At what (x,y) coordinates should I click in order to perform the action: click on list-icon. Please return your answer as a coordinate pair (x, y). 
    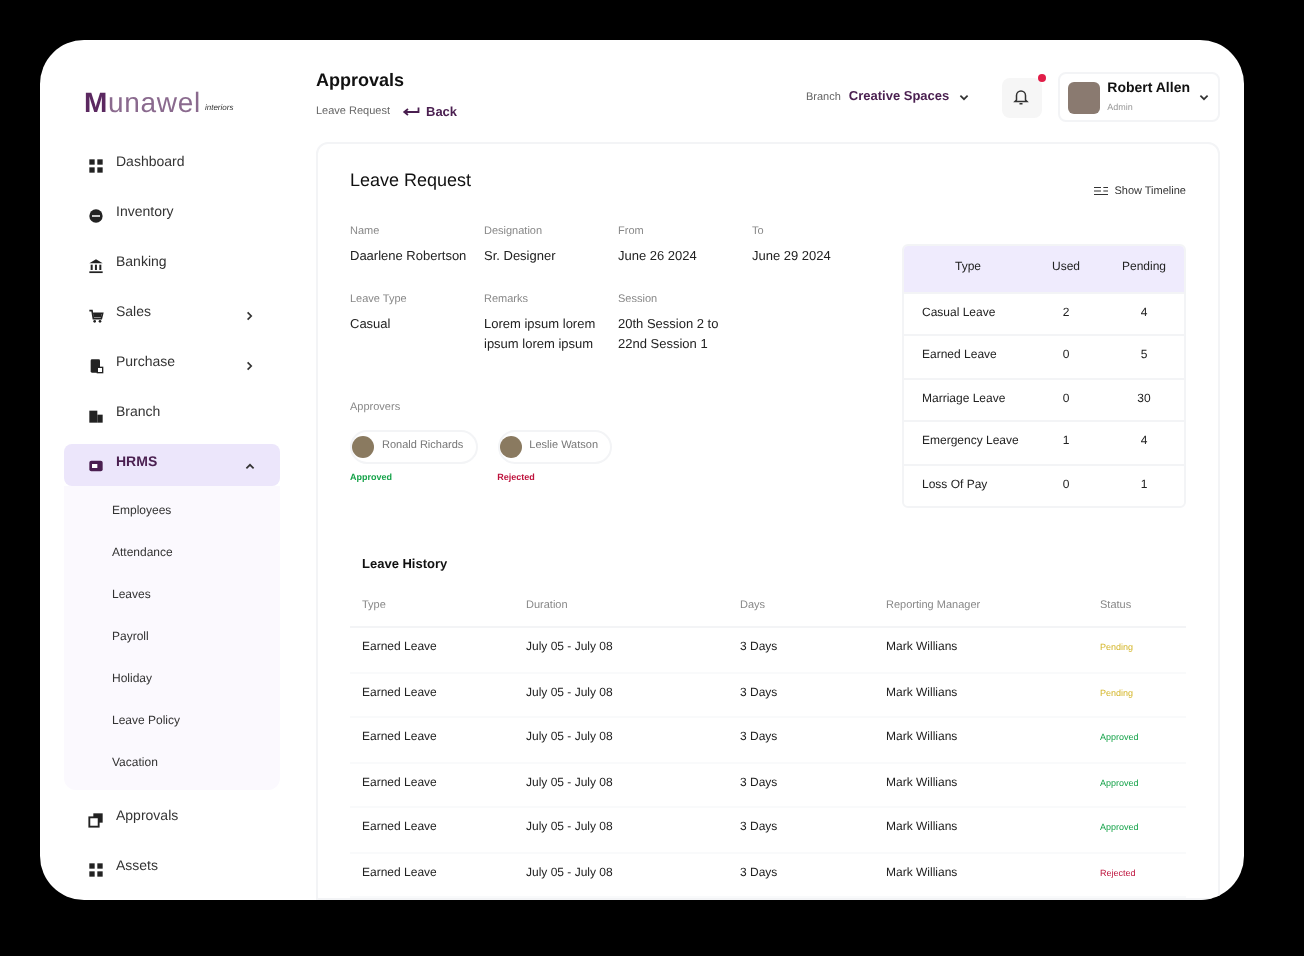
    Looking at the image, I should click on (1101, 191).